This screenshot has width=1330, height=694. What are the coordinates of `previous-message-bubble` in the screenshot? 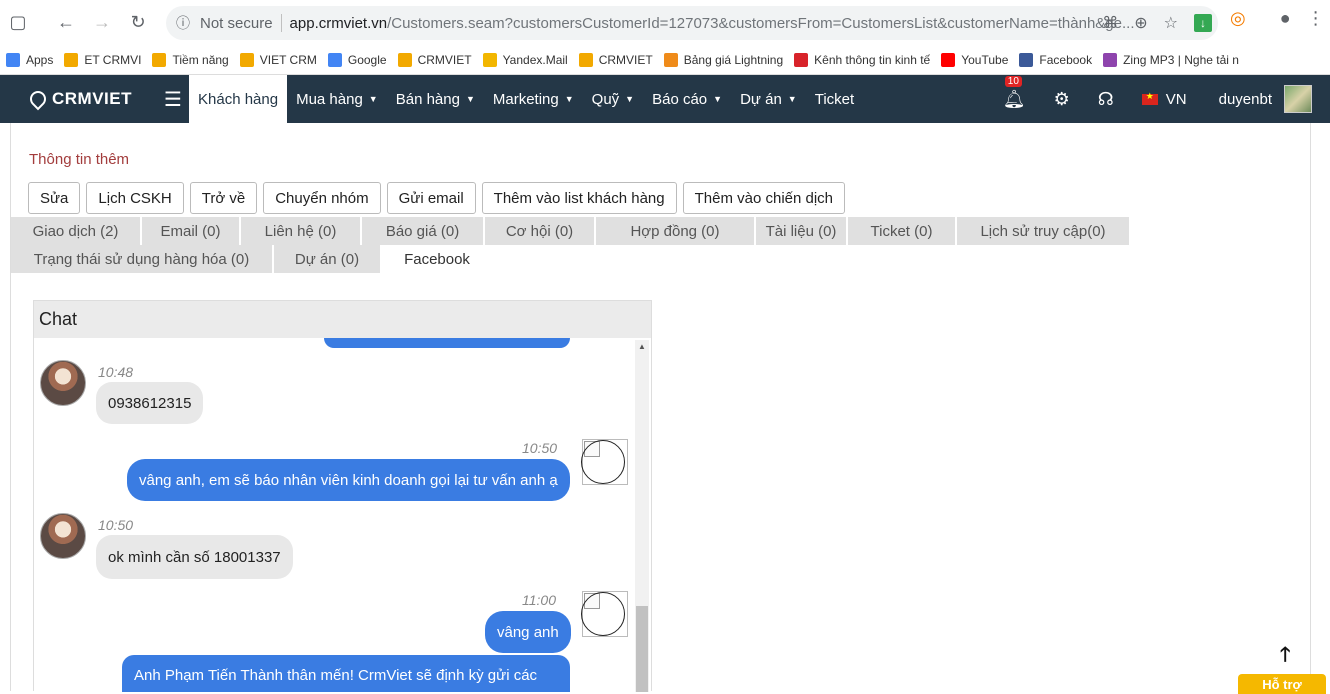 It's located at (447, 343).